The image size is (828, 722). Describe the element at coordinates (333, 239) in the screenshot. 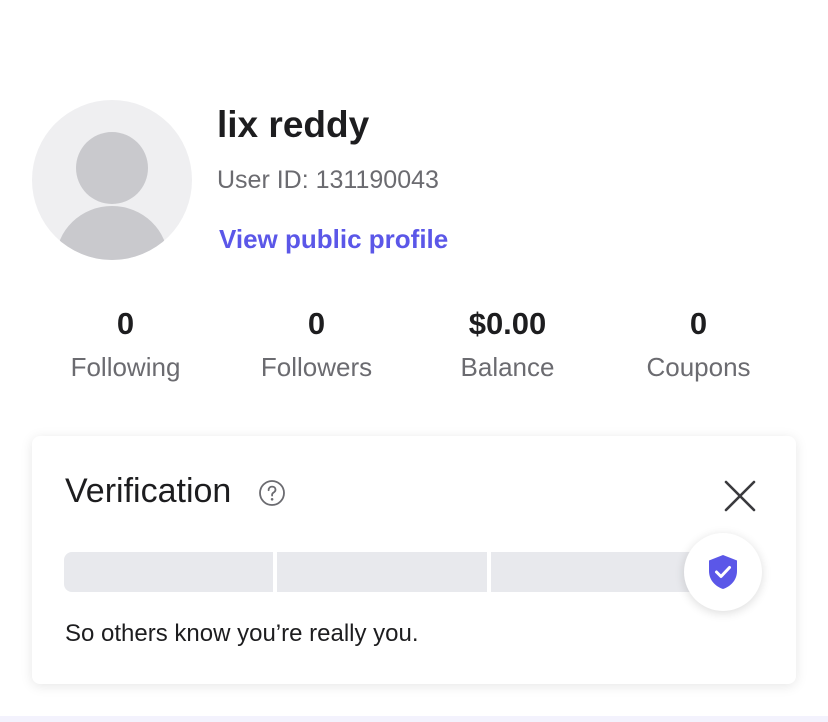

I see `view-public-profile-link: View public profile` at that location.